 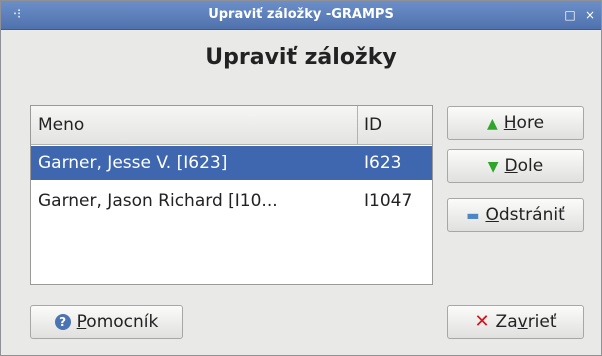 I want to click on close-label-end: rieť, so click(x=542, y=322).